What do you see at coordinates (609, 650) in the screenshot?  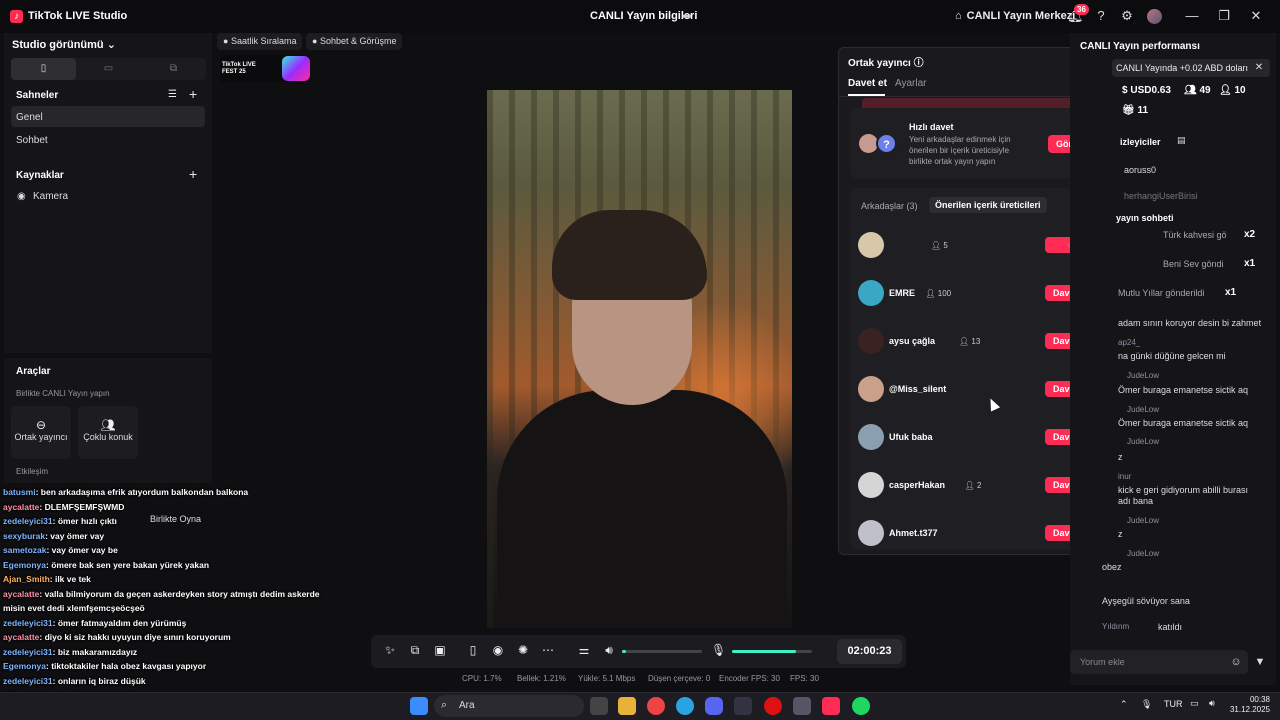 I see `speaker-icon: 🔊︎` at bounding box center [609, 650].